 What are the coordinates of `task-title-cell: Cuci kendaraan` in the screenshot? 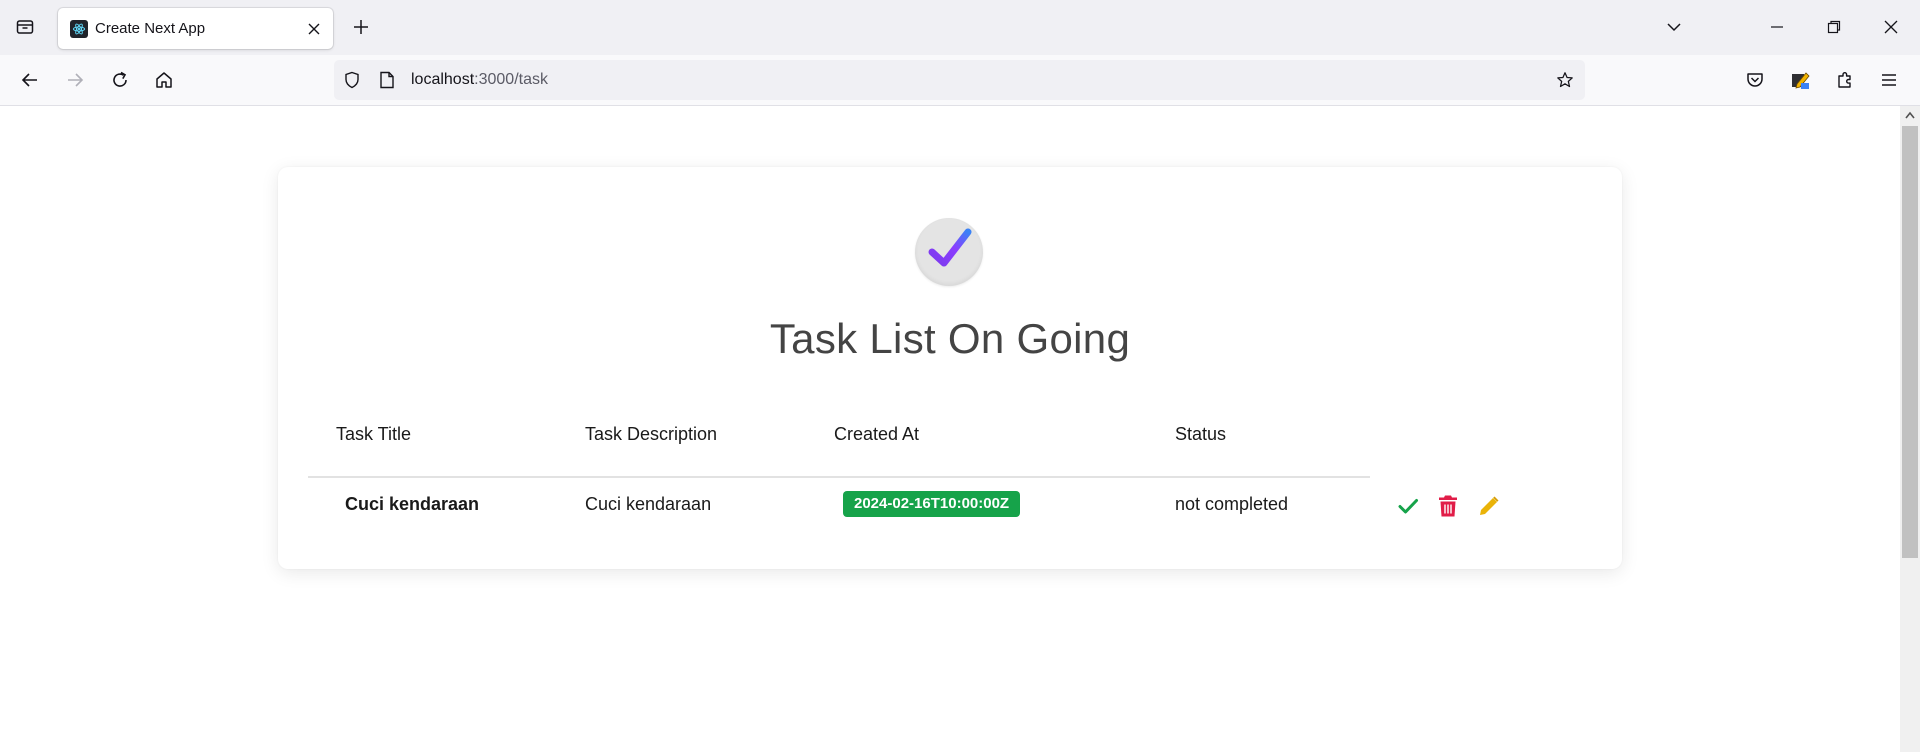 It's located at (412, 504).